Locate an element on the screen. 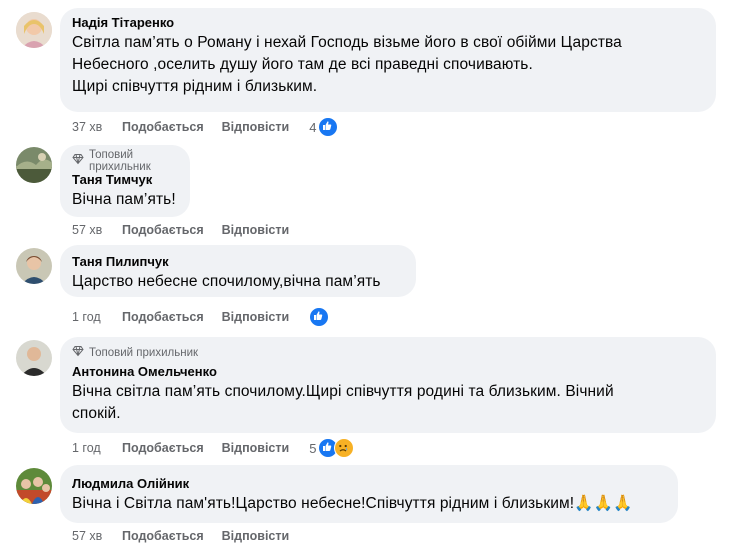 The width and height of the screenshot is (742, 546). sad-reaction-icon is located at coordinates (344, 448).